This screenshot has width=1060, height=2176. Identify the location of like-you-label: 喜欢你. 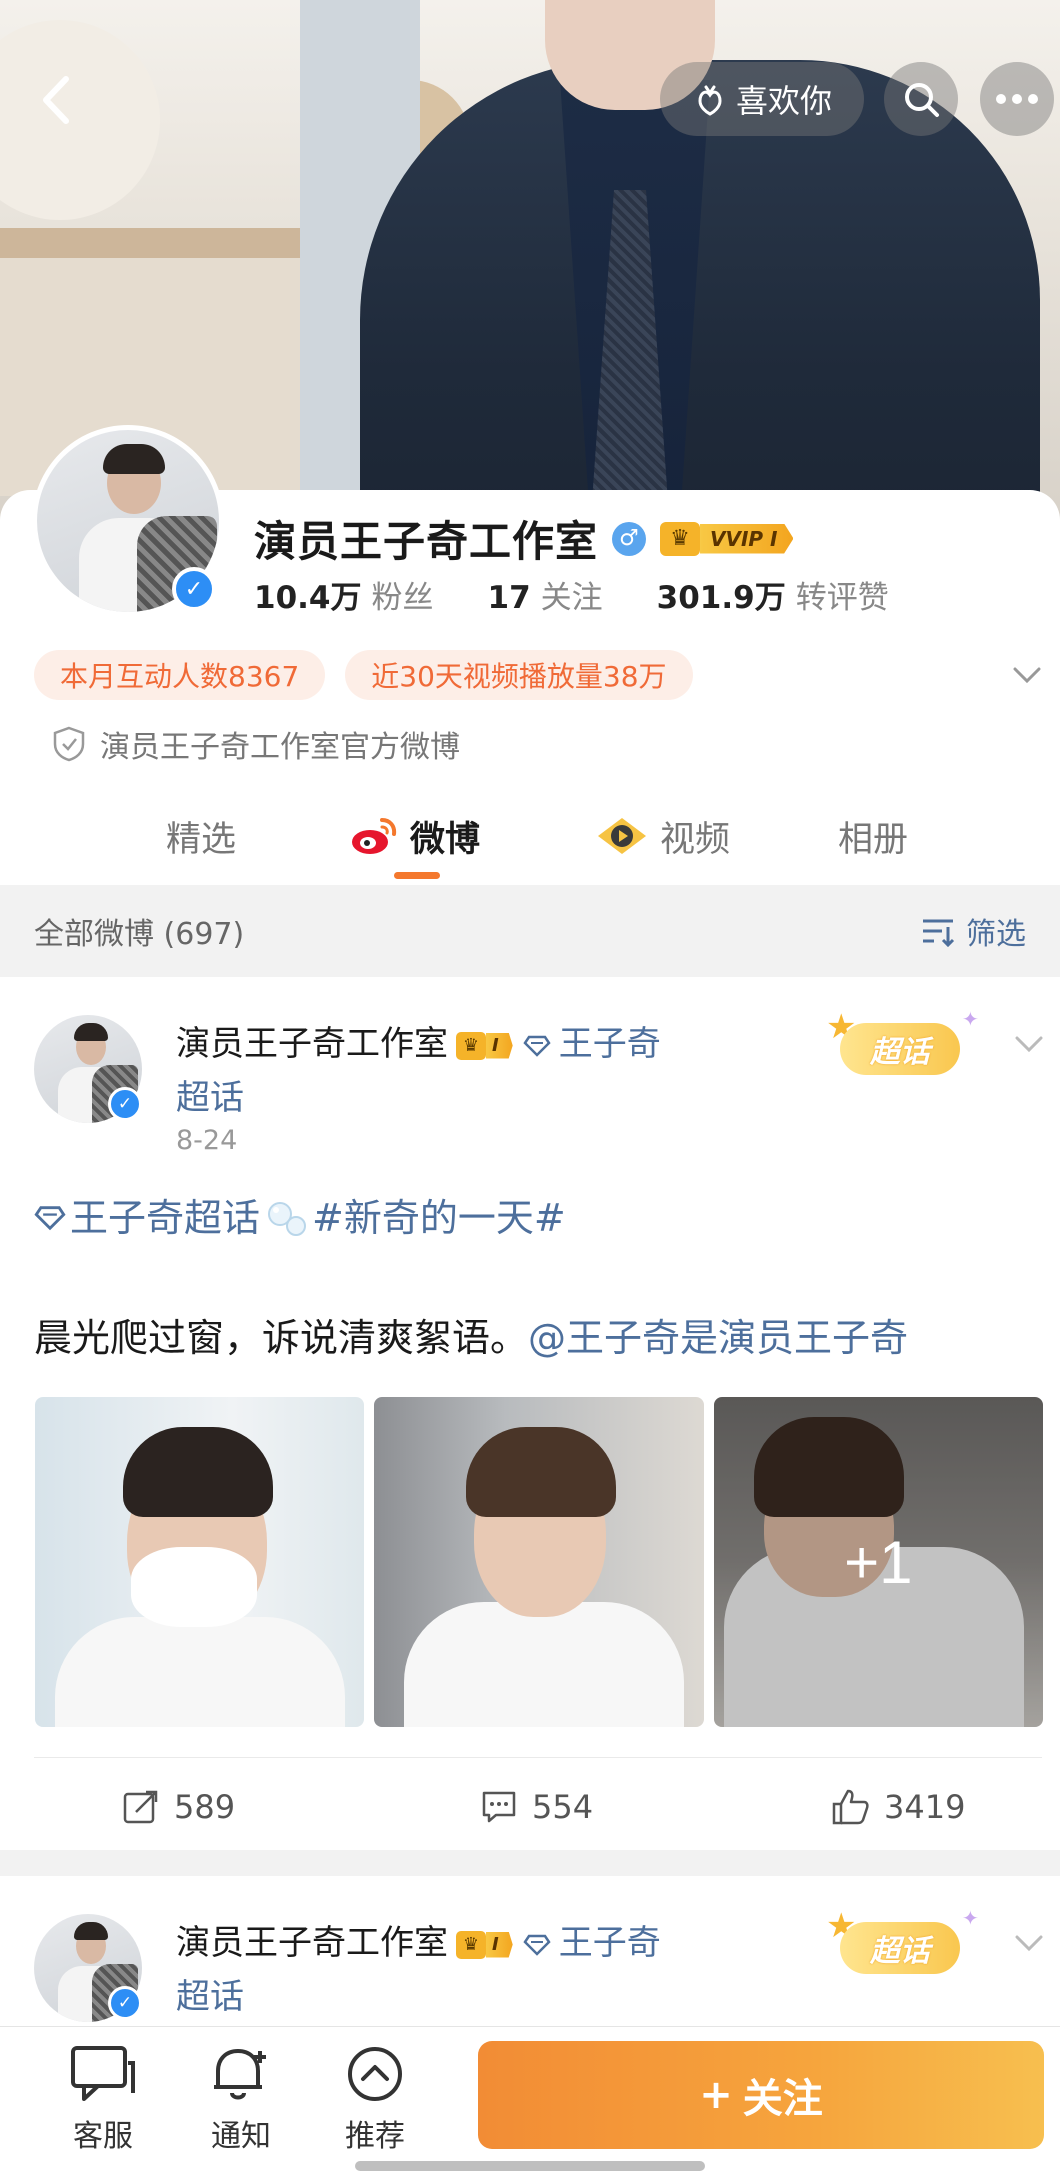
(783, 101).